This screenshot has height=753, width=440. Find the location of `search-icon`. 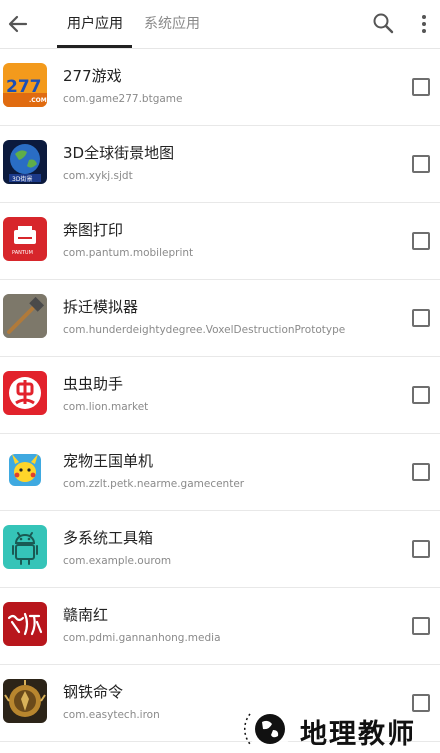

search-icon is located at coordinates (383, 23).